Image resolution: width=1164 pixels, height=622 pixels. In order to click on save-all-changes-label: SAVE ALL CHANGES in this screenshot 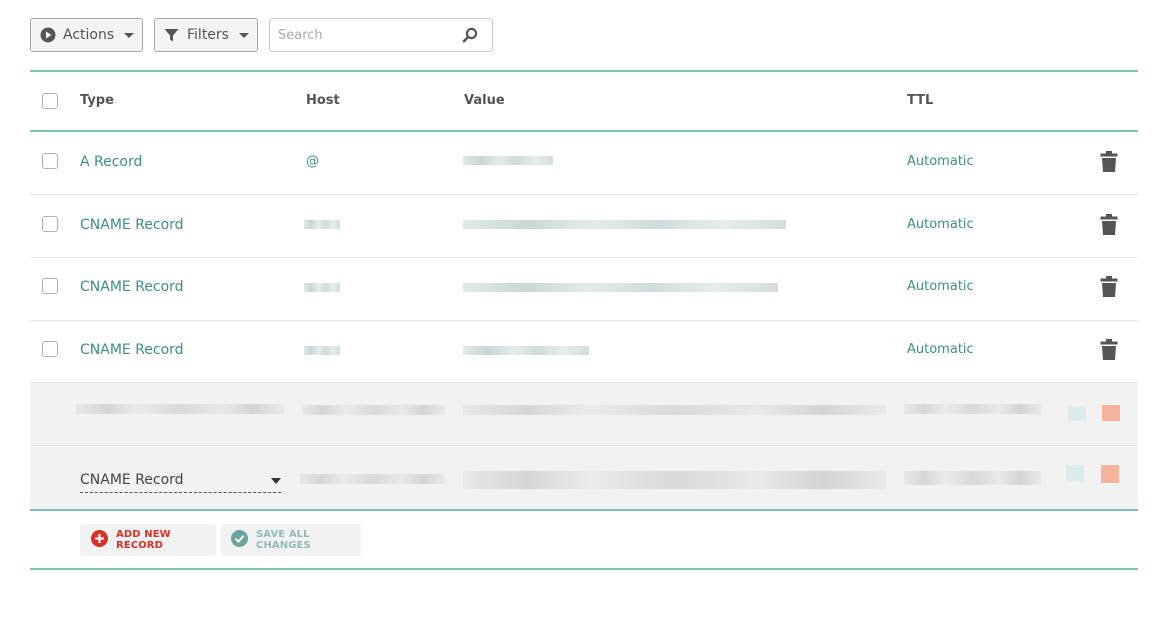, I will do `click(283, 540)`.